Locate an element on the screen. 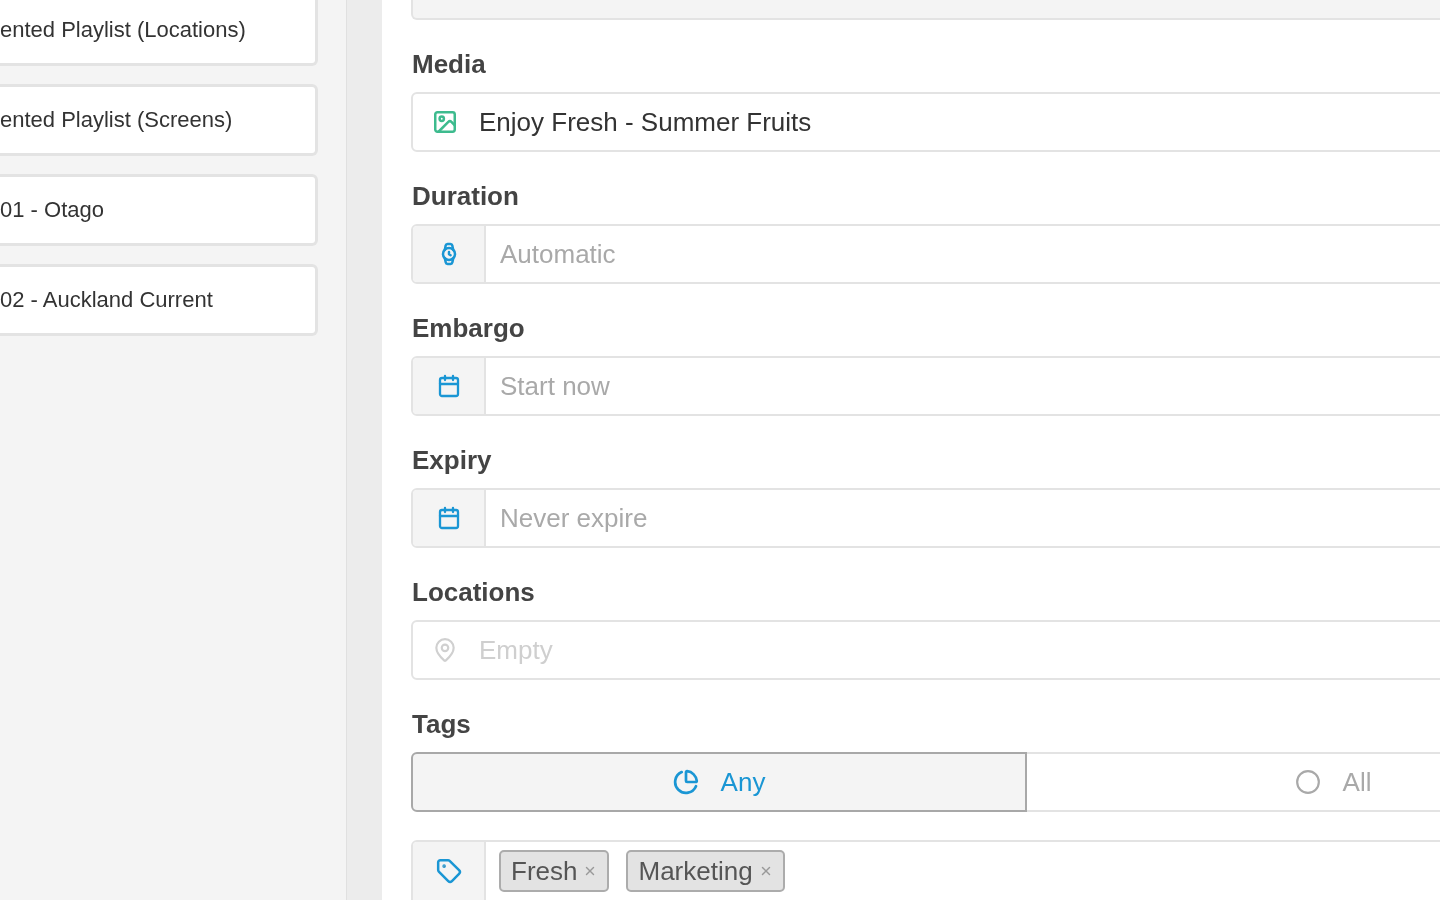 This screenshot has height=900, width=1440. tag-chip: Marketing is located at coordinates (705, 871).